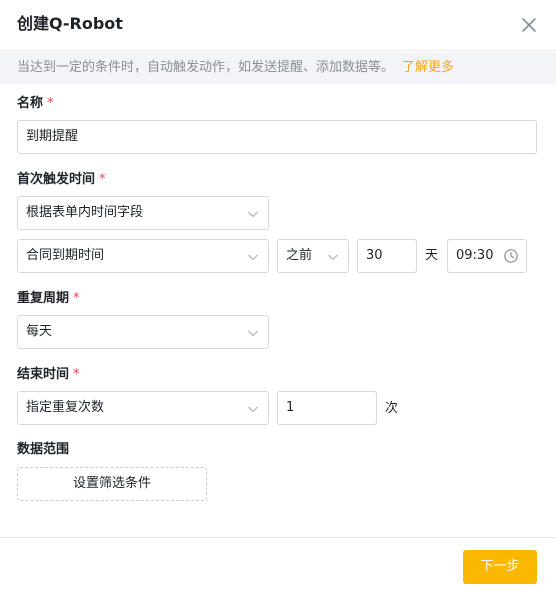 The height and width of the screenshot is (594, 556). What do you see at coordinates (500, 567) in the screenshot?
I see `next-step-button: 下一步` at bounding box center [500, 567].